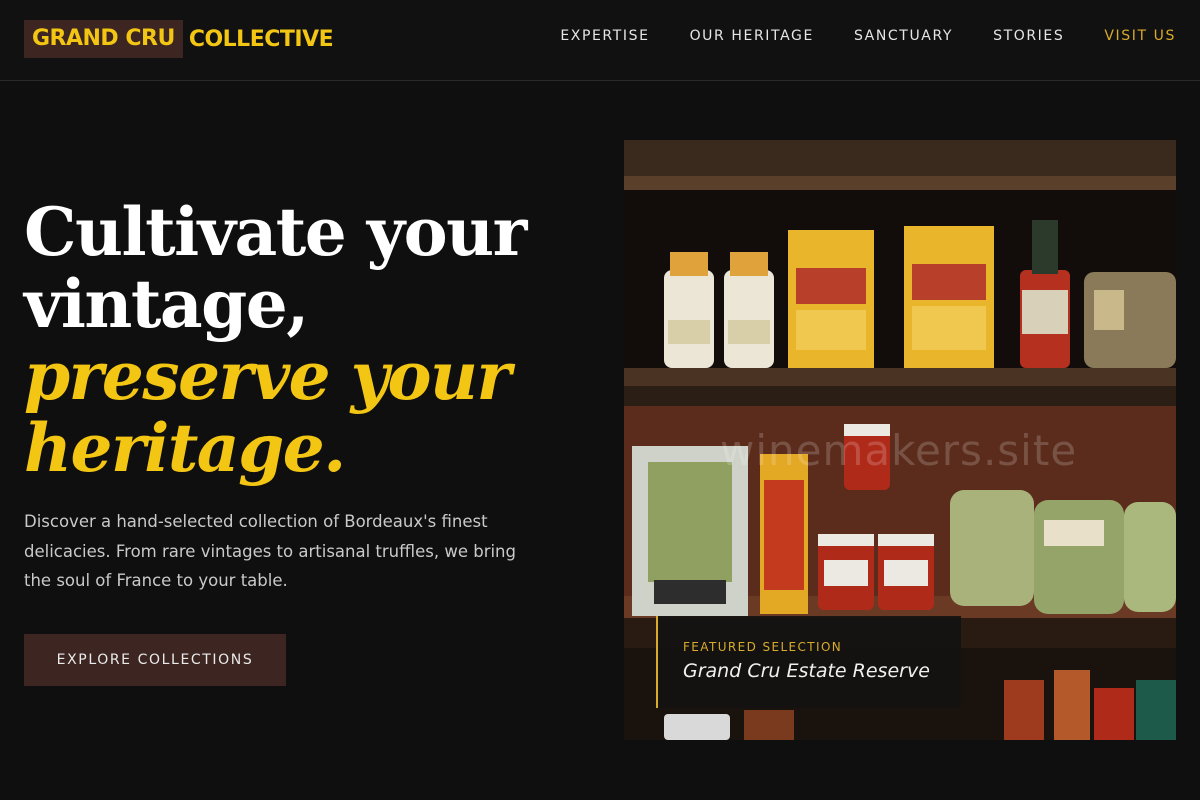 Image resolution: width=1200 pixels, height=800 pixels. Describe the element at coordinates (275, 232) in the screenshot. I see `headline-line-1: Cultivate your` at that location.